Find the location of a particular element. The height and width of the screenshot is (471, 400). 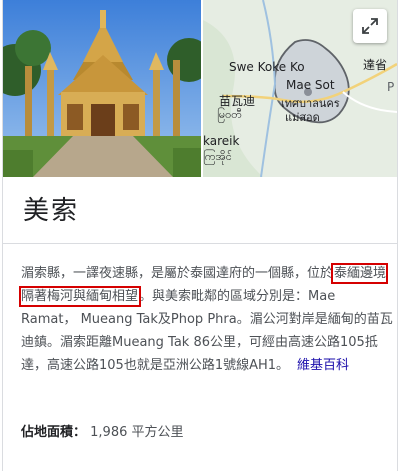

fact-area-label: 佔地面積： is located at coordinates (54, 432).